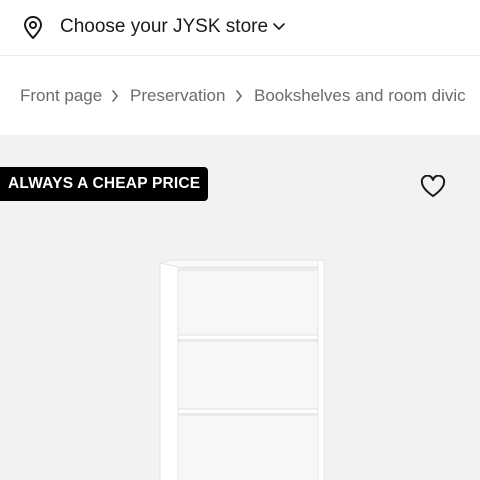  Describe the element at coordinates (360, 96) in the screenshot. I see `breadcrumb-bookshelves: Bookshelves and room divic` at that location.